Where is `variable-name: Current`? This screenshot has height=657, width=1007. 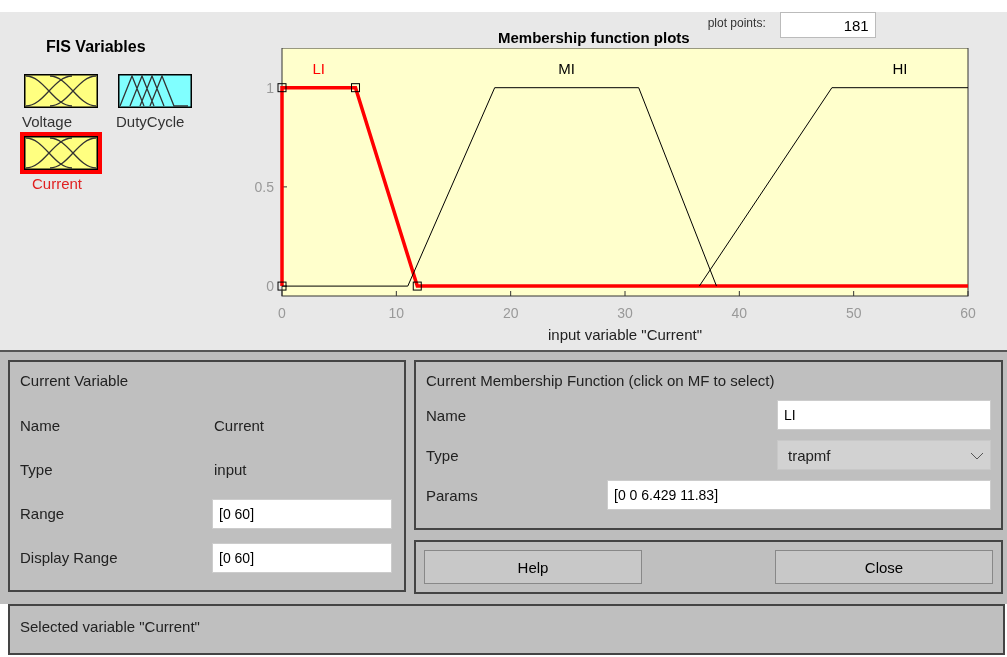 variable-name: Current is located at coordinates (57, 183).